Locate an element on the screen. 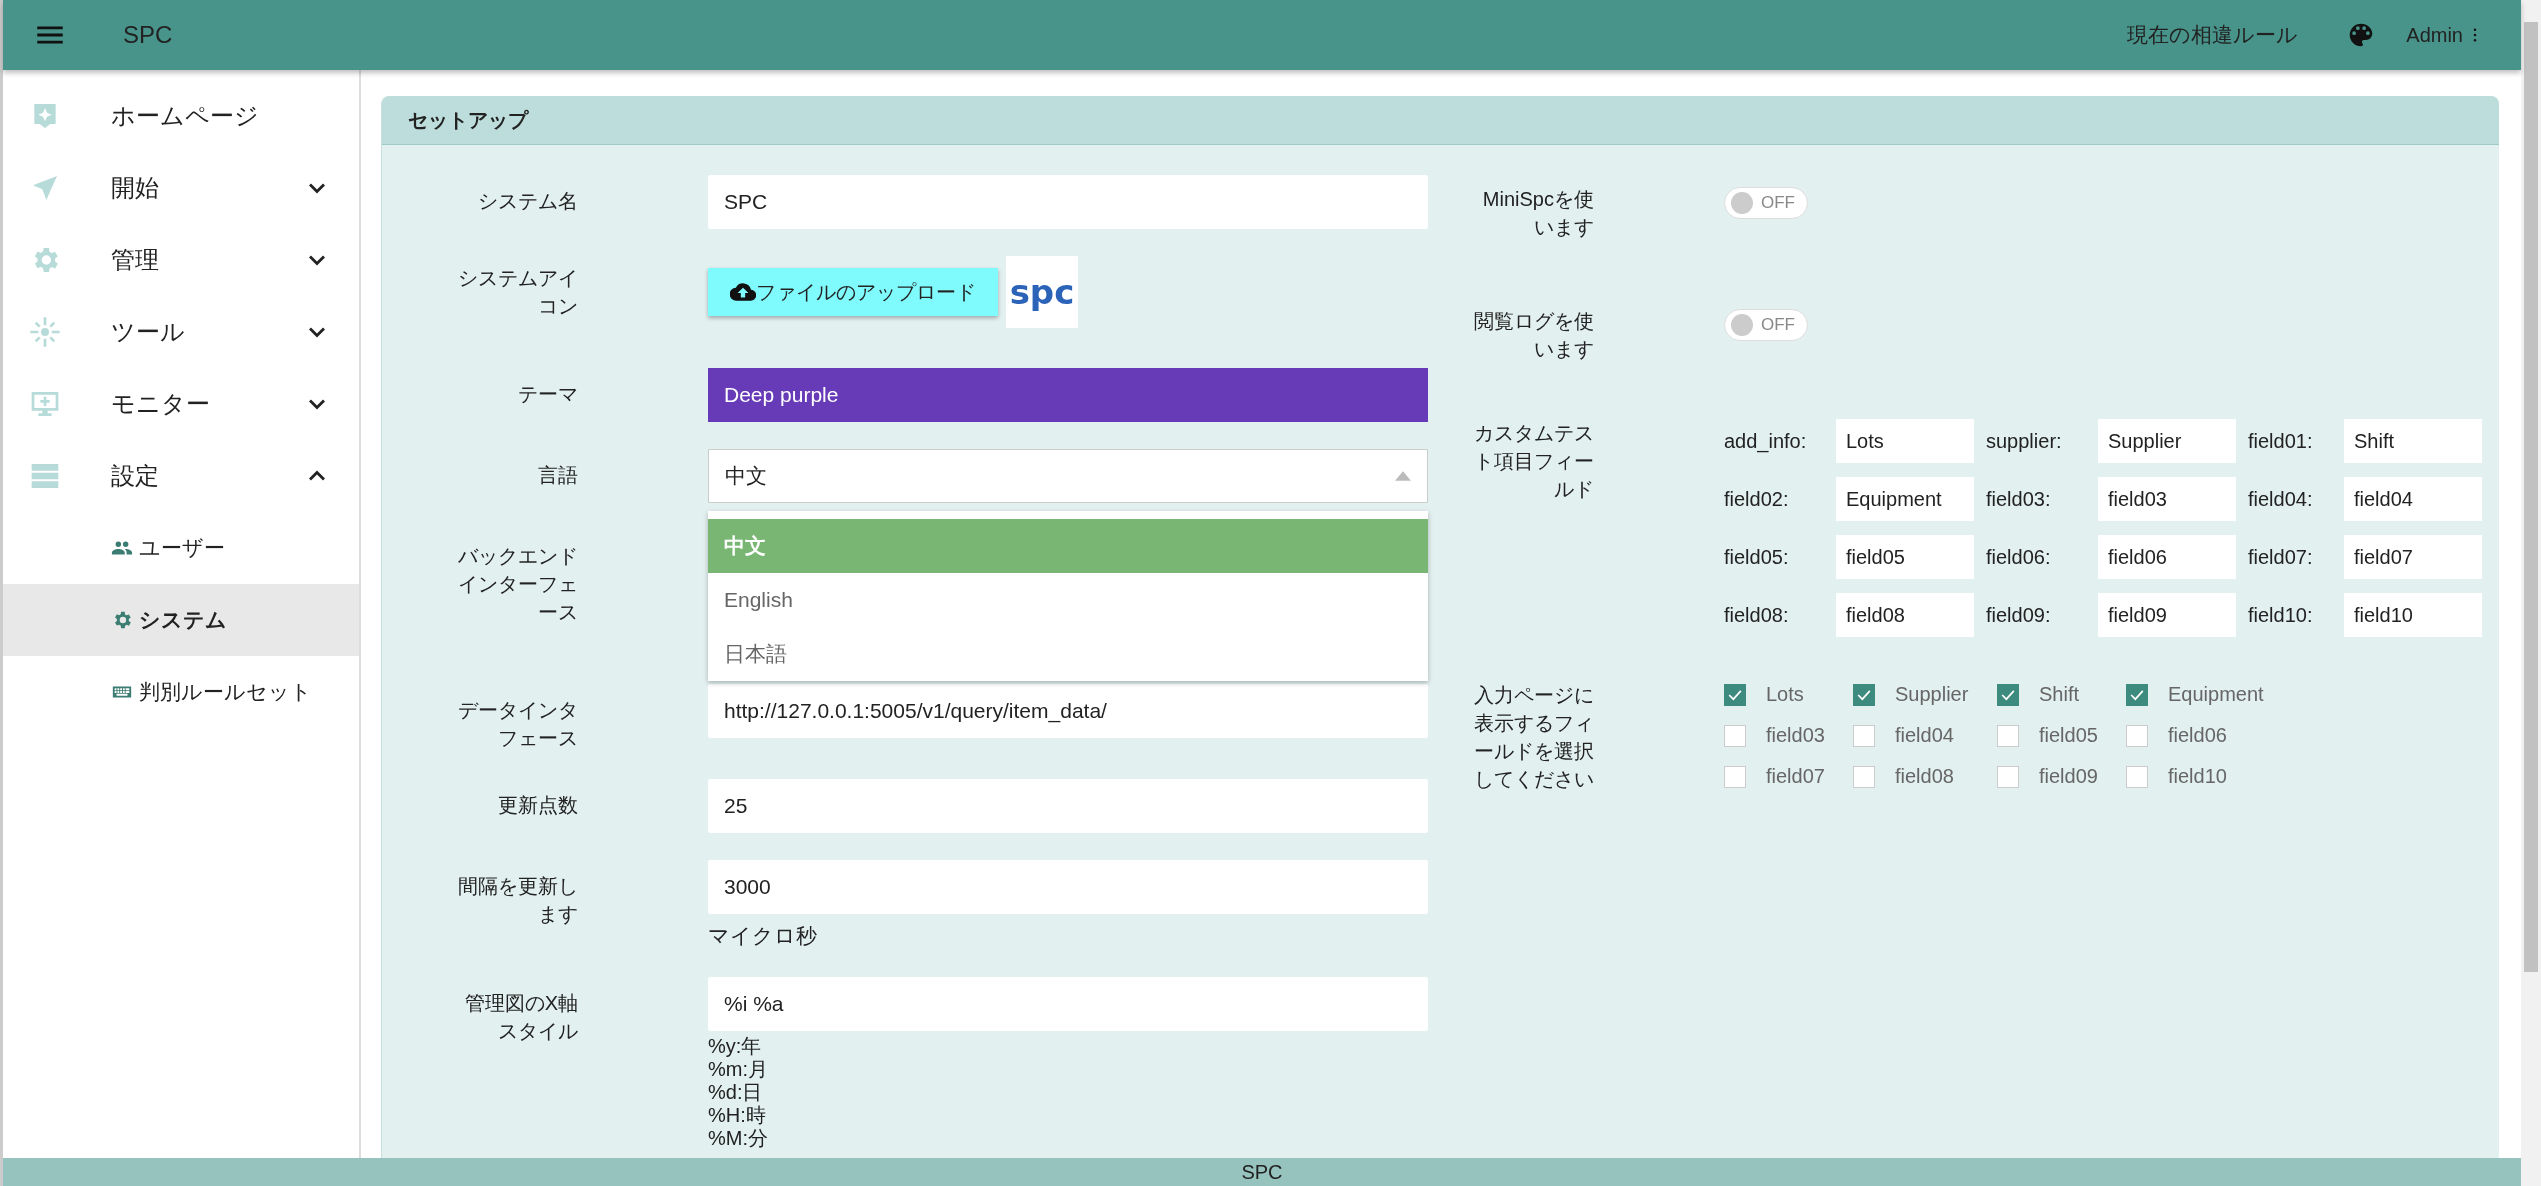  text-field: field10 is located at coordinates (2413, 615).